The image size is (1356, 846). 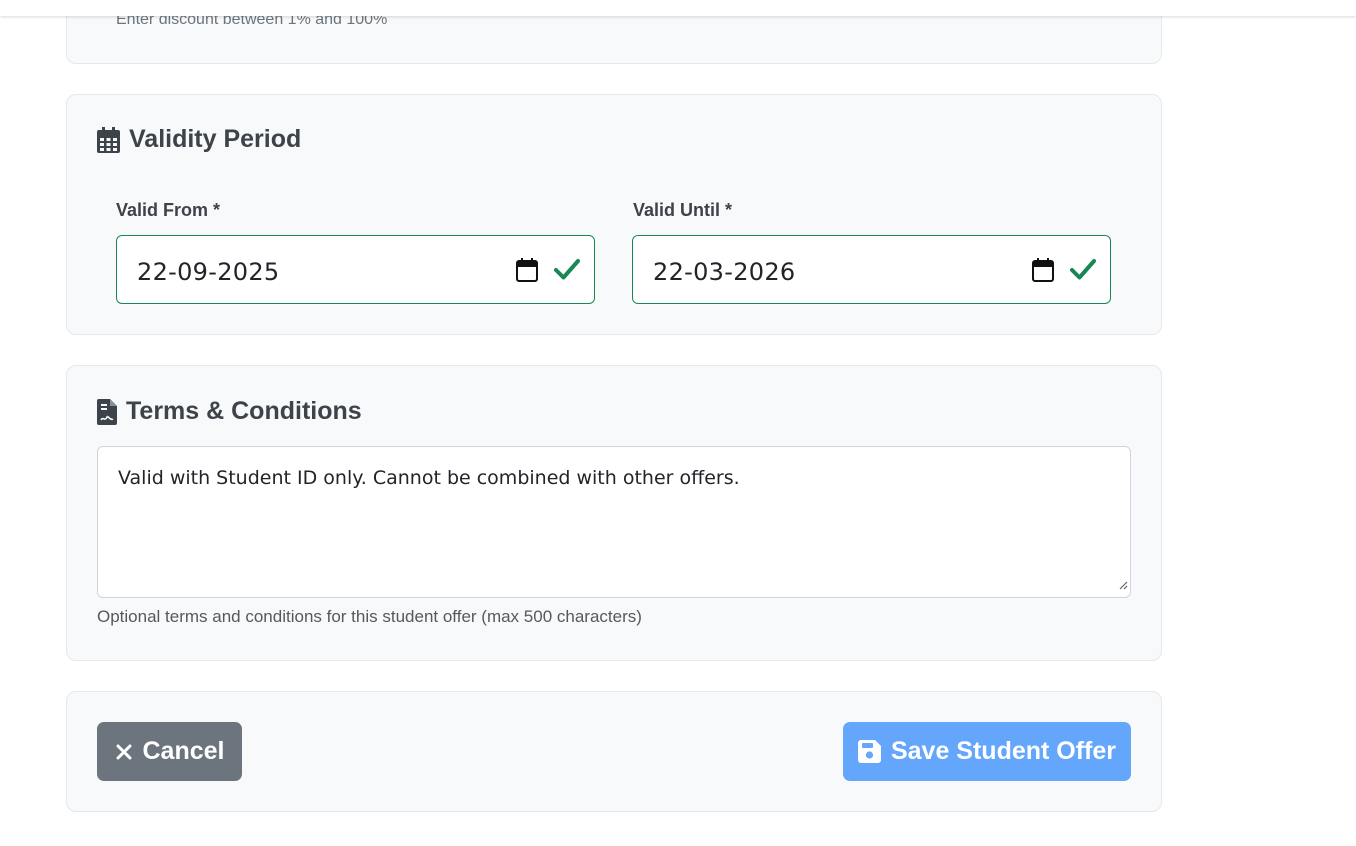 What do you see at coordinates (355, 269) in the screenshot?
I see `valid-from-input: 22-09-2025` at bounding box center [355, 269].